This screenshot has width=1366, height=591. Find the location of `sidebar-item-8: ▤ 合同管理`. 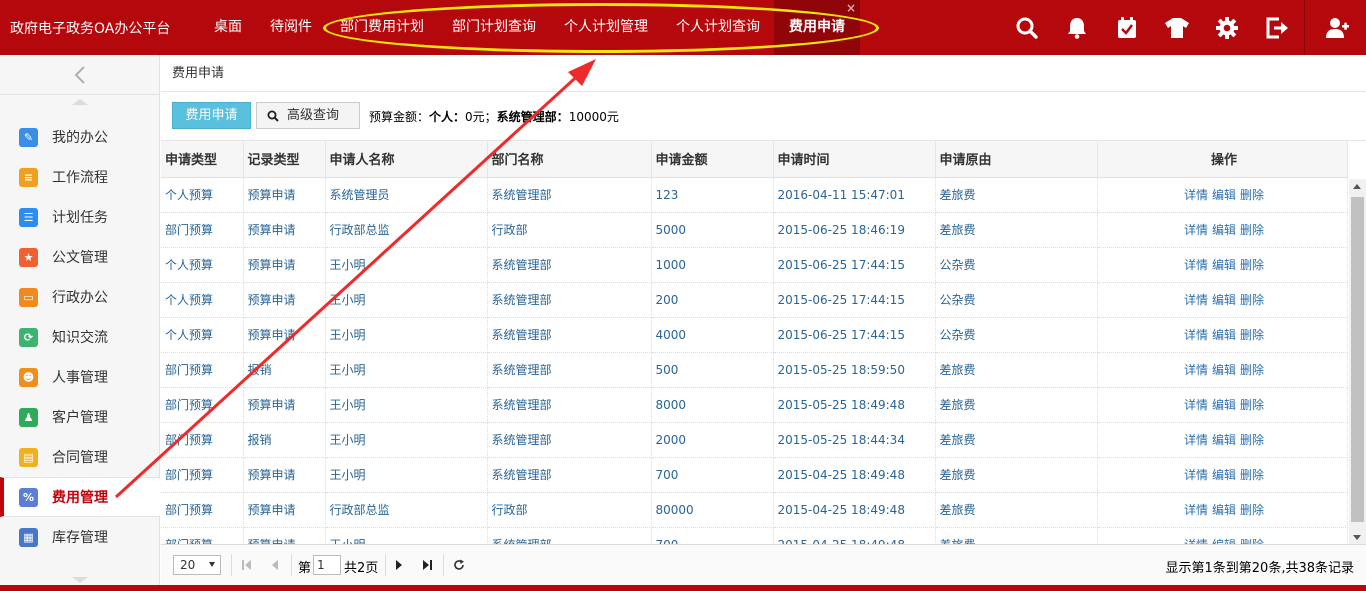

sidebar-item-8: ▤ 合同管理 is located at coordinates (80, 457).